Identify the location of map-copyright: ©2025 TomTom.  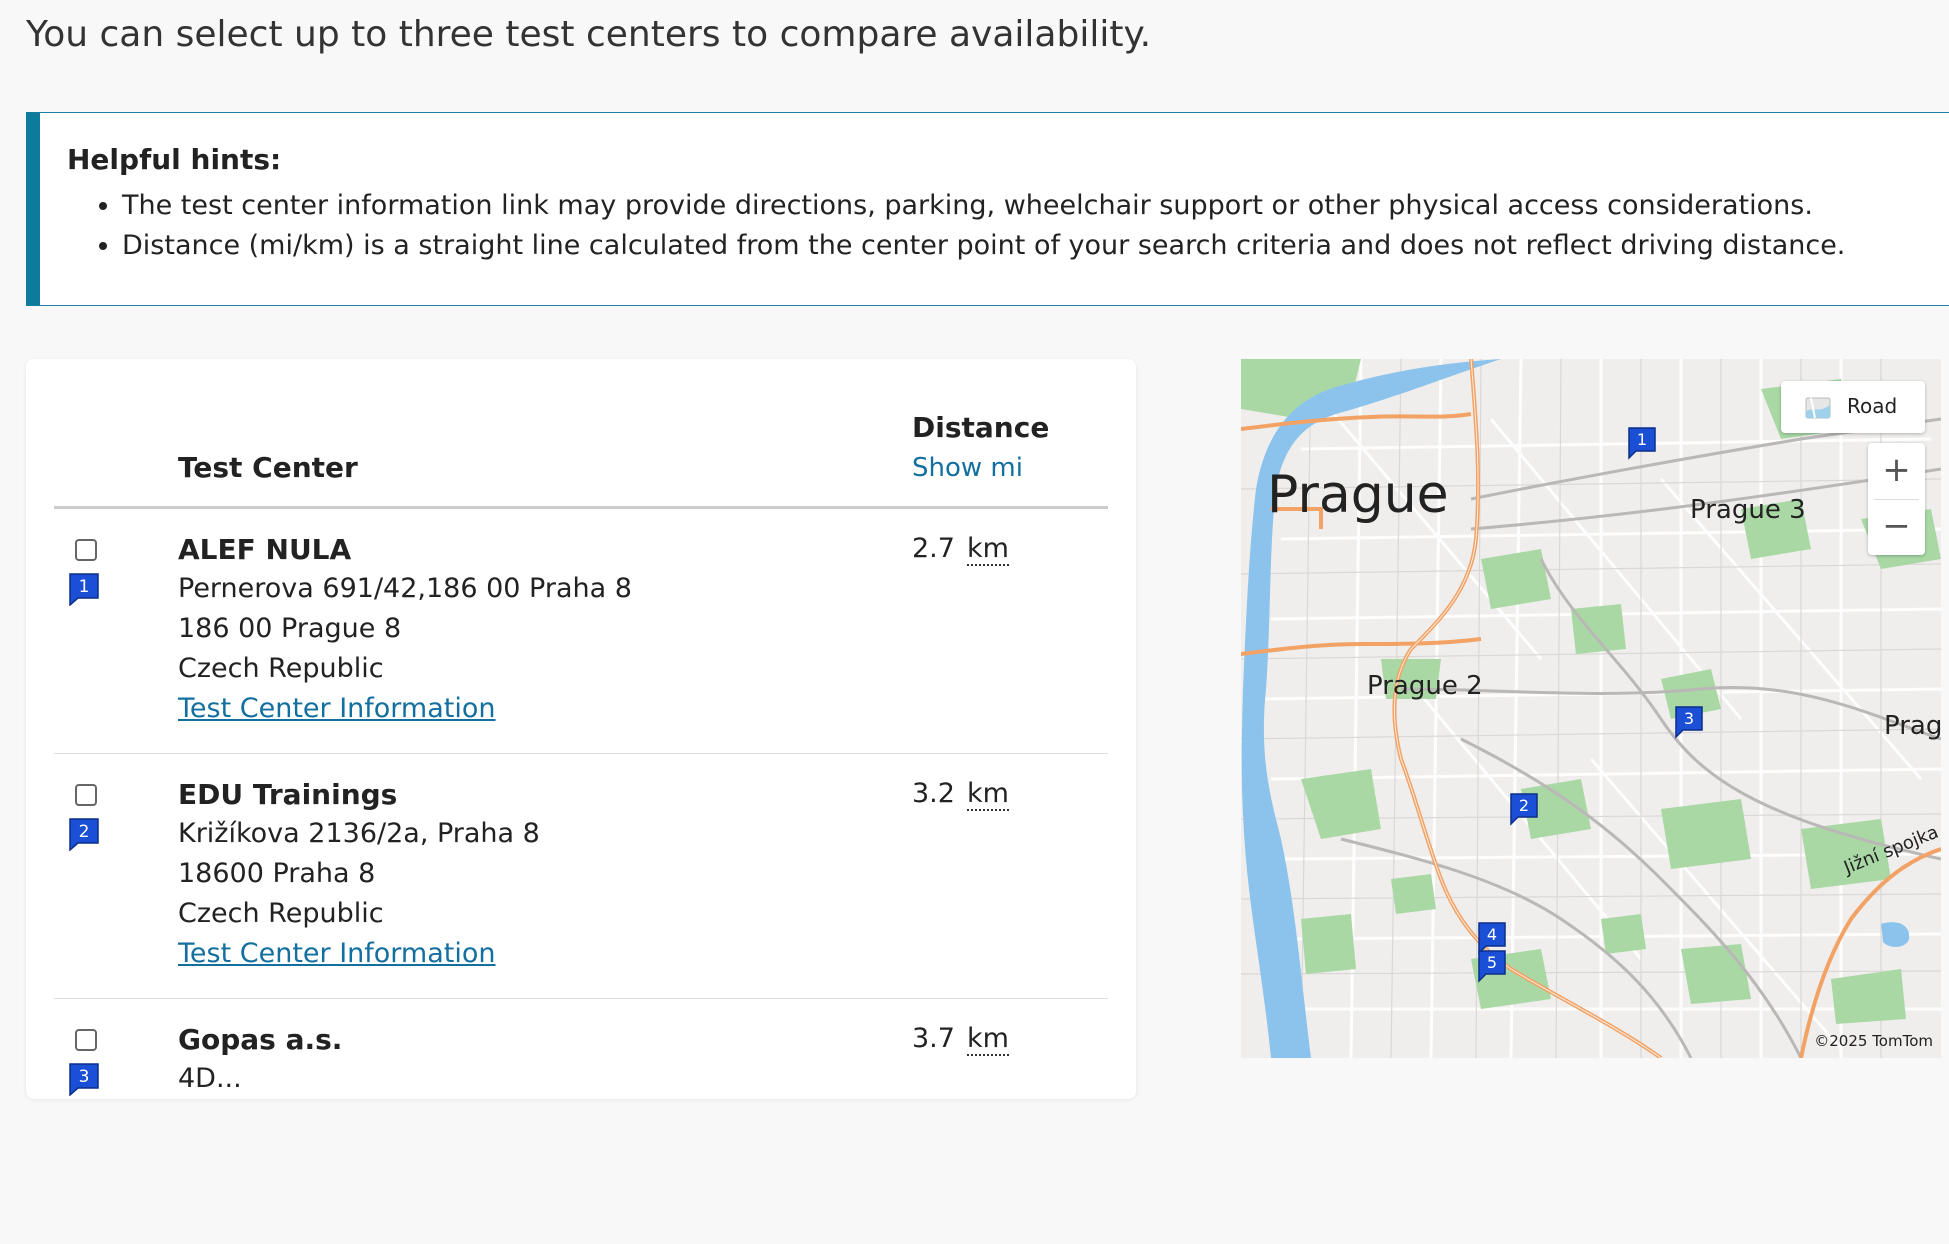
(1873, 1041).